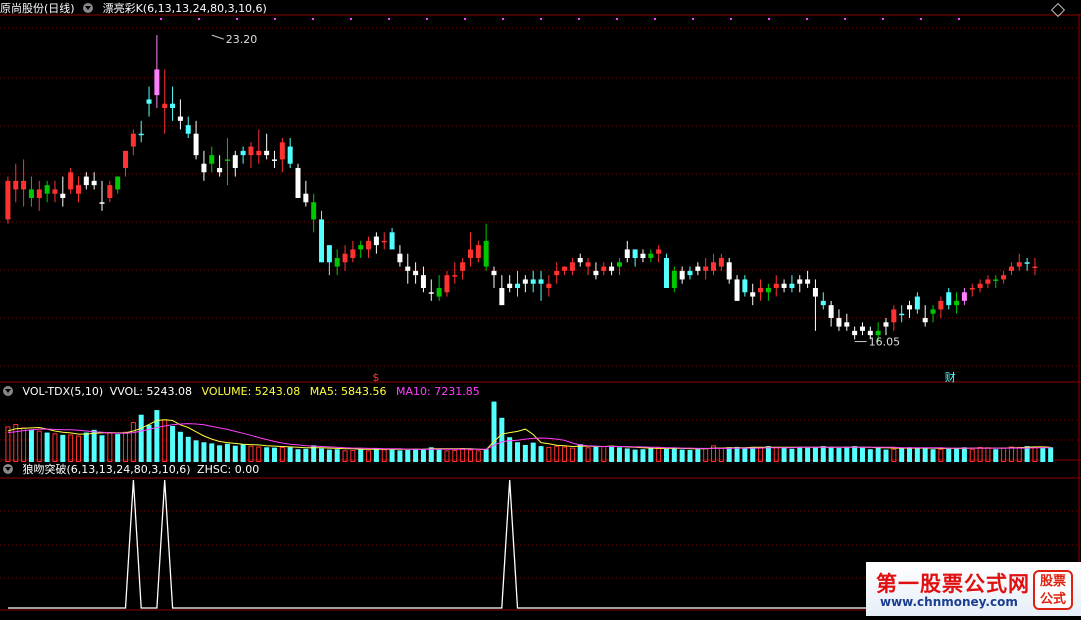 This screenshot has width=1081, height=620. I want to click on zhsc-panel-header: 狼吻突破(6,13,13,24,80,3,10,6) ZHSC: 0.00, so click(132, 470).